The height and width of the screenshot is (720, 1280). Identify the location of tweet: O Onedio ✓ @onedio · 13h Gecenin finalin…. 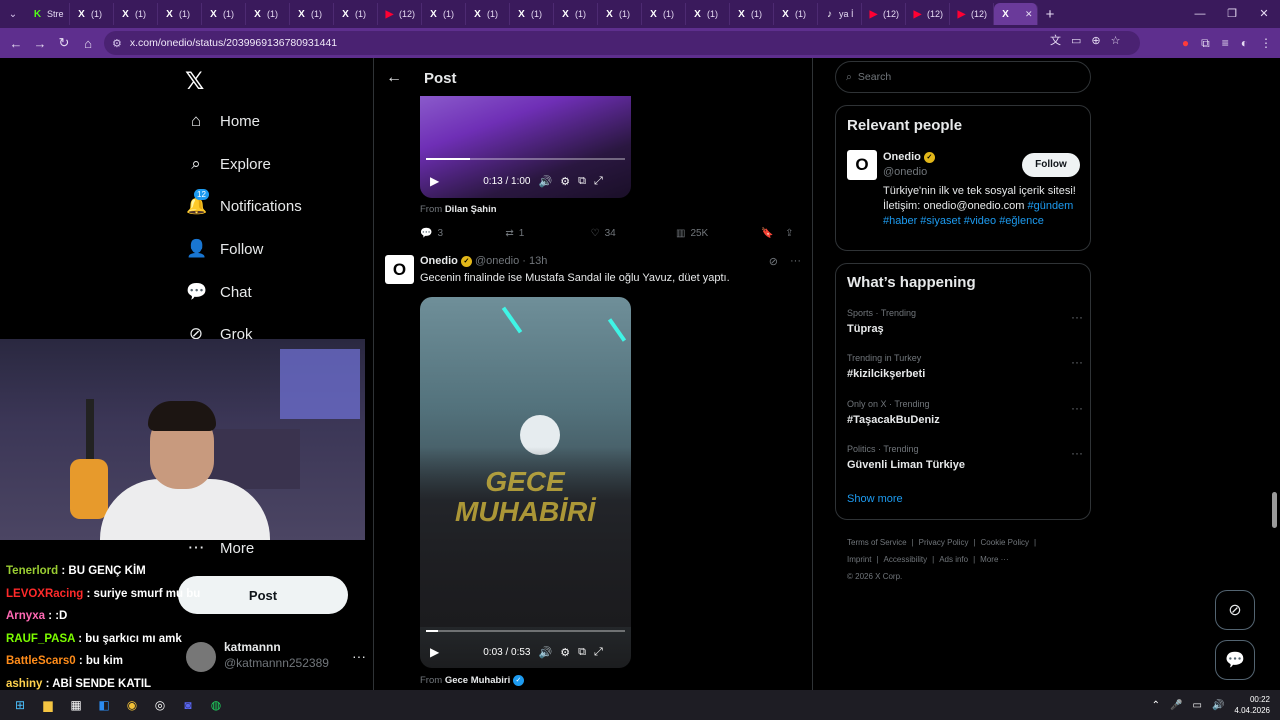
(595, 270).